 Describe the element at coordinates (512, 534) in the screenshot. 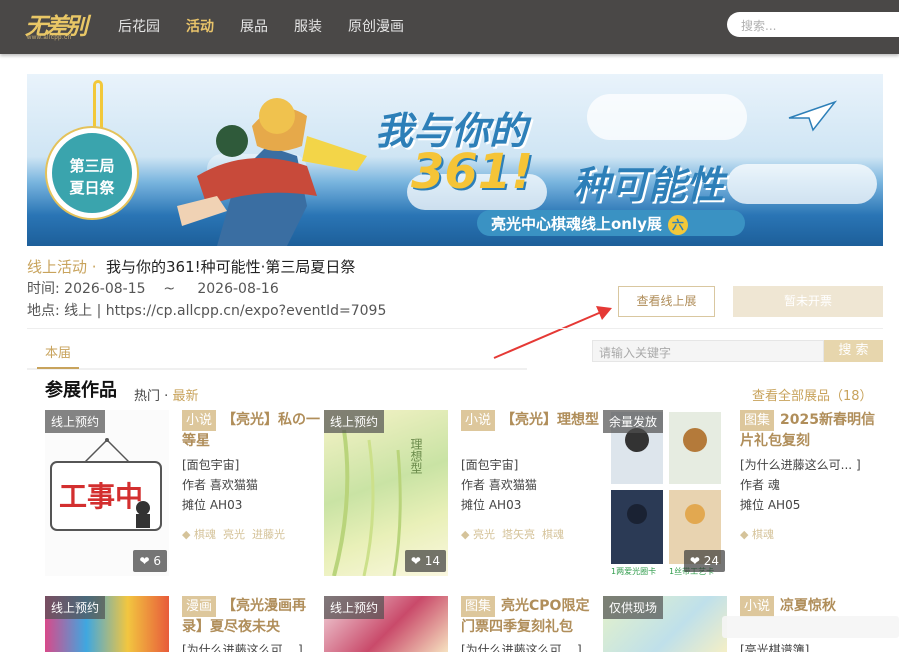

I see `work-tags: ◆ 亮光 塔矢亮 棋魂` at that location.